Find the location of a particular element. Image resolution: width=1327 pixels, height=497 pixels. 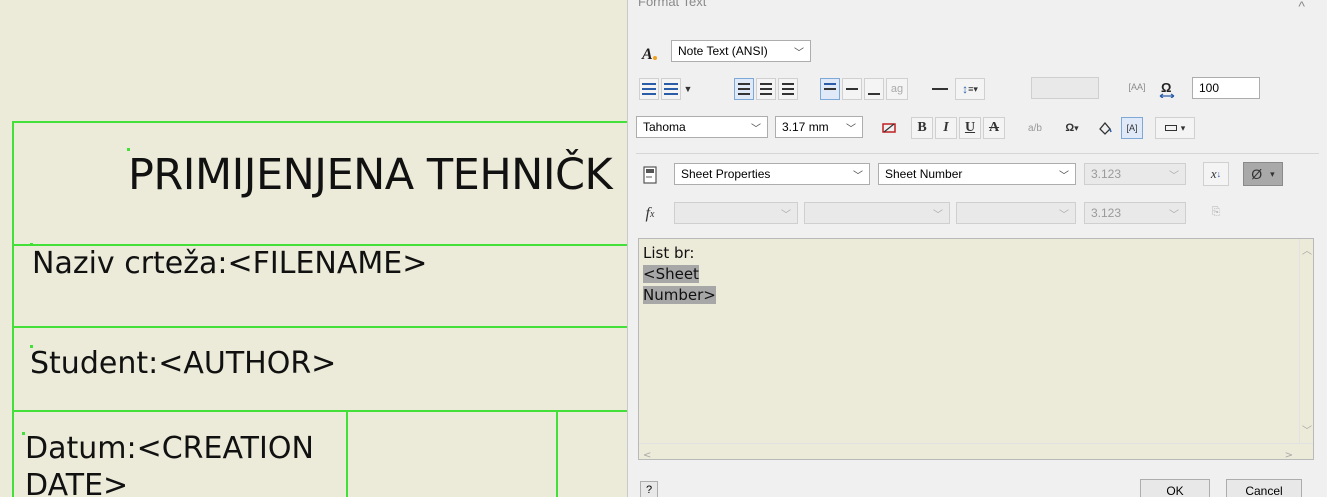

date-field: Datum:<CREATION is located at coordinates (169, 448).